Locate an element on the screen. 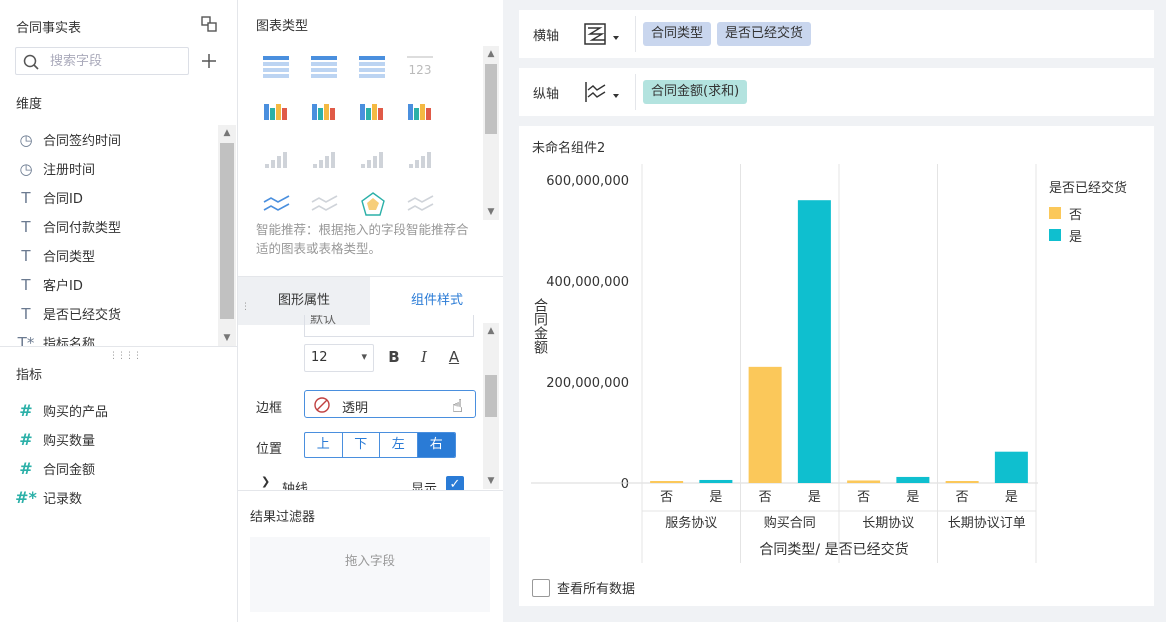  field-item: T 客户ID is located at coordinates (109, 284).